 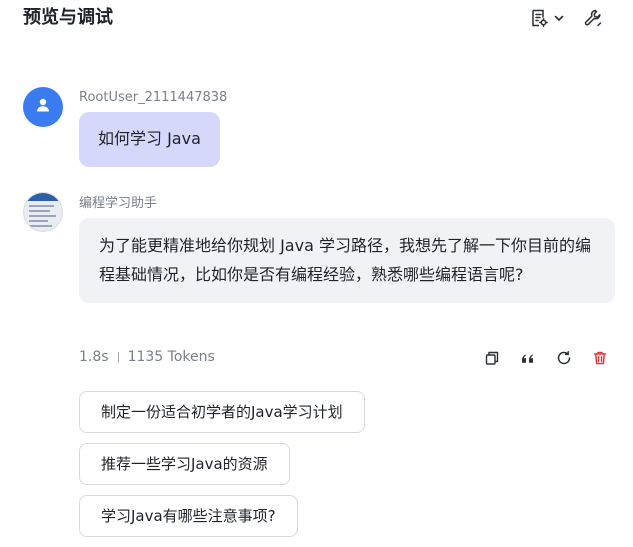 I want to click on settings-wrench-button, so click(x=593, y=18).